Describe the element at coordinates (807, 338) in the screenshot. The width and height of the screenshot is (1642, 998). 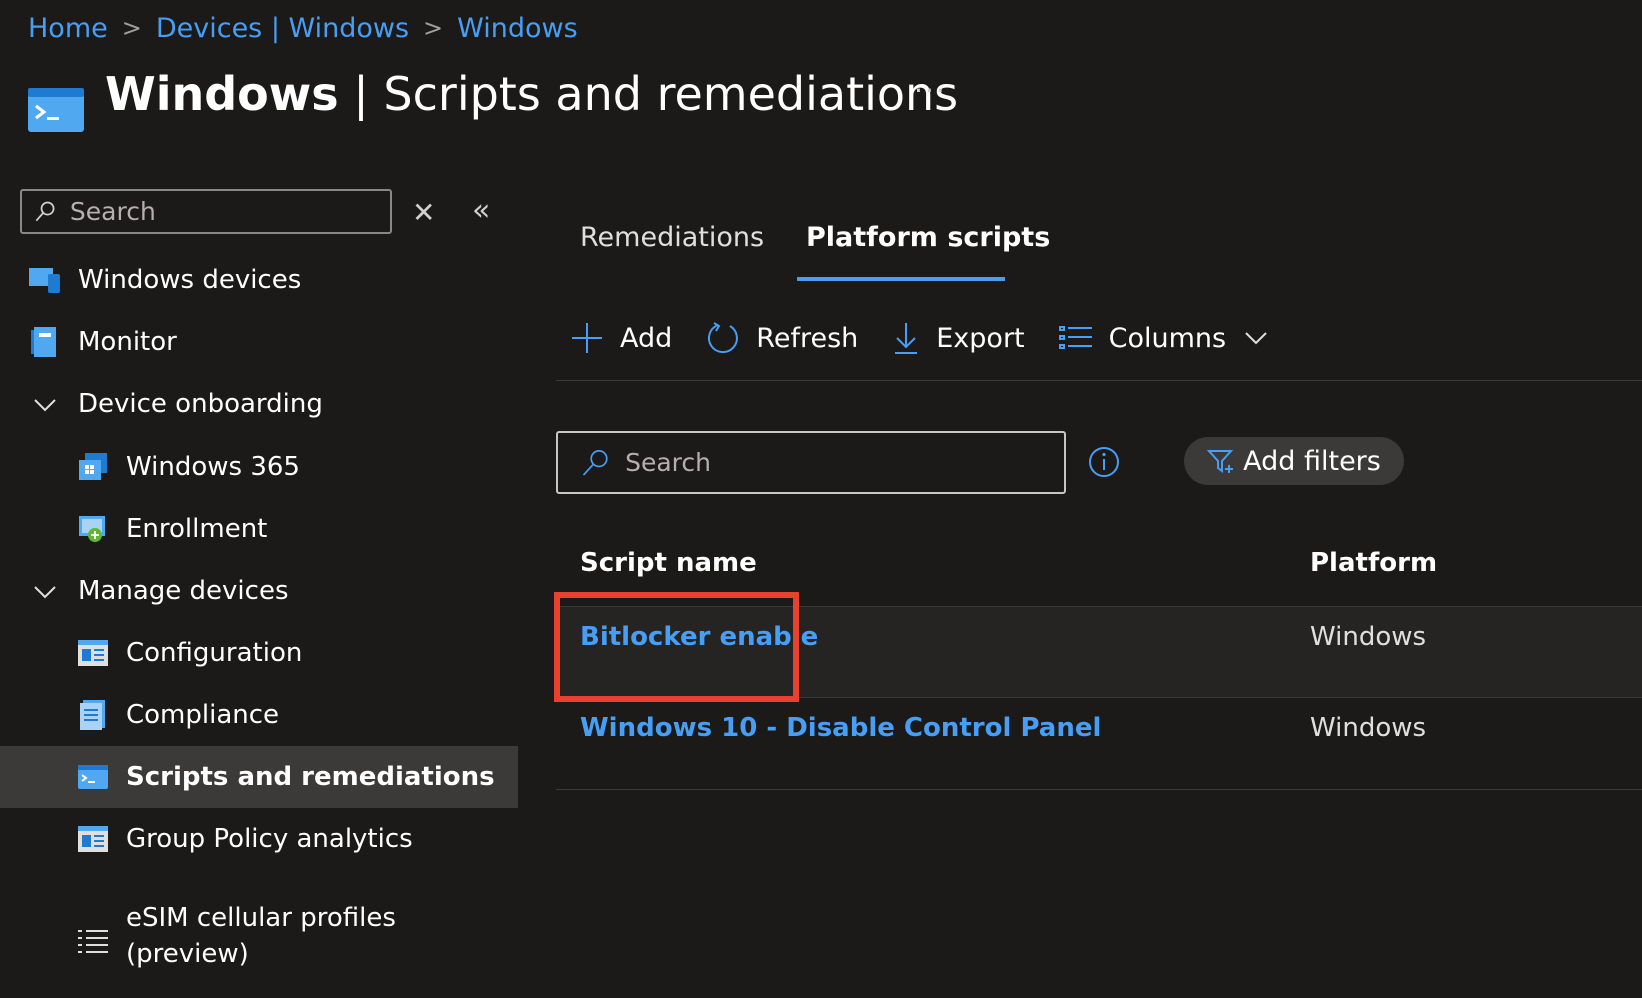
I see `refresh-button-label: Refresh` at that location.